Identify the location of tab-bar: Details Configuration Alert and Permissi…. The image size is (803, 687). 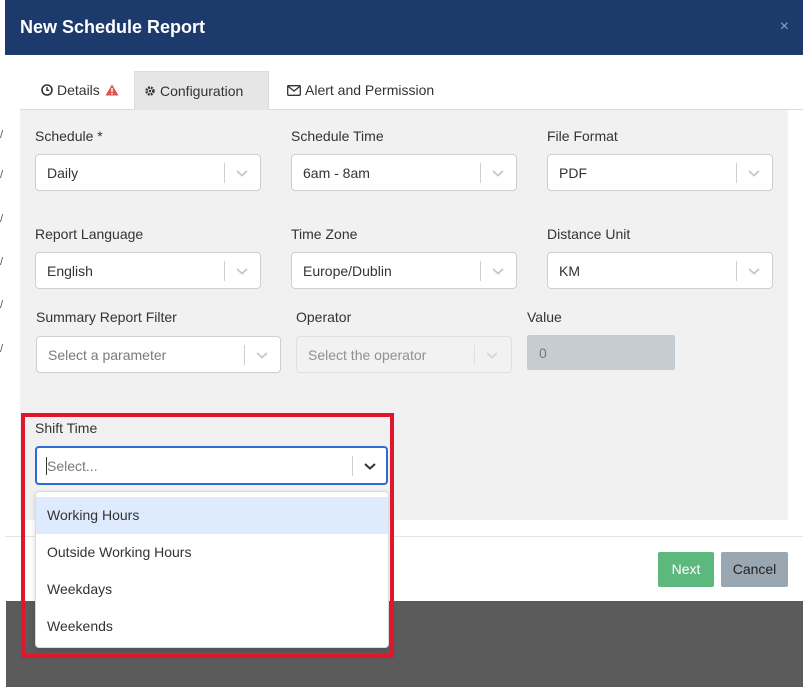
(411, 90).